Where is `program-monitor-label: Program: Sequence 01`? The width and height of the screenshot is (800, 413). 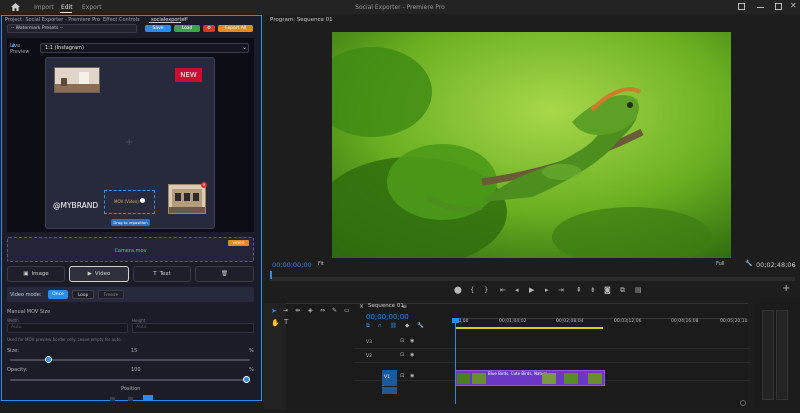 program-monitor-label: Program: Sequence 01 is located at coordinates (301, 20).